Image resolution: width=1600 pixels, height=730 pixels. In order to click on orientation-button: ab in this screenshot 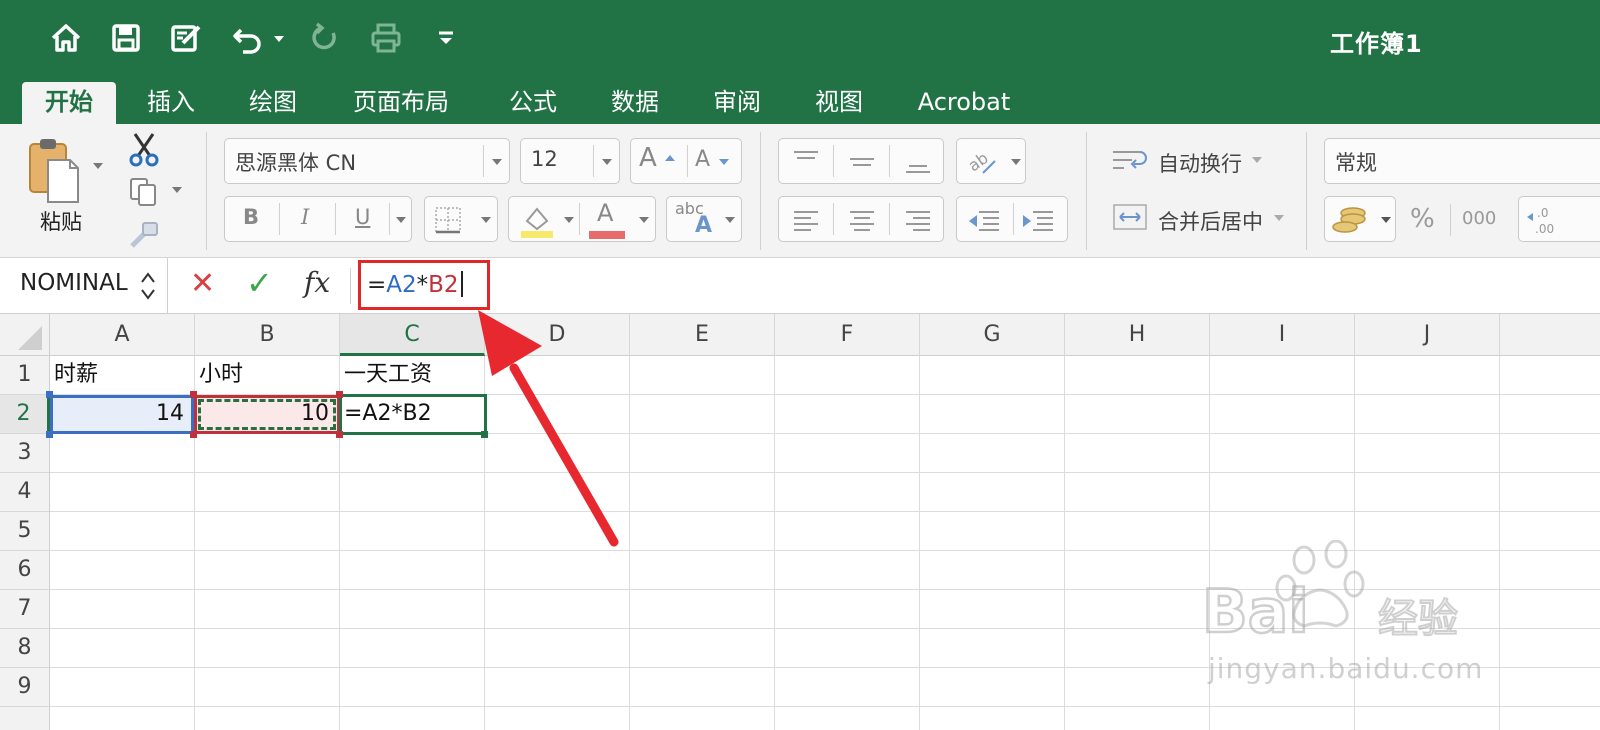, I will do `click(991, 161)`.